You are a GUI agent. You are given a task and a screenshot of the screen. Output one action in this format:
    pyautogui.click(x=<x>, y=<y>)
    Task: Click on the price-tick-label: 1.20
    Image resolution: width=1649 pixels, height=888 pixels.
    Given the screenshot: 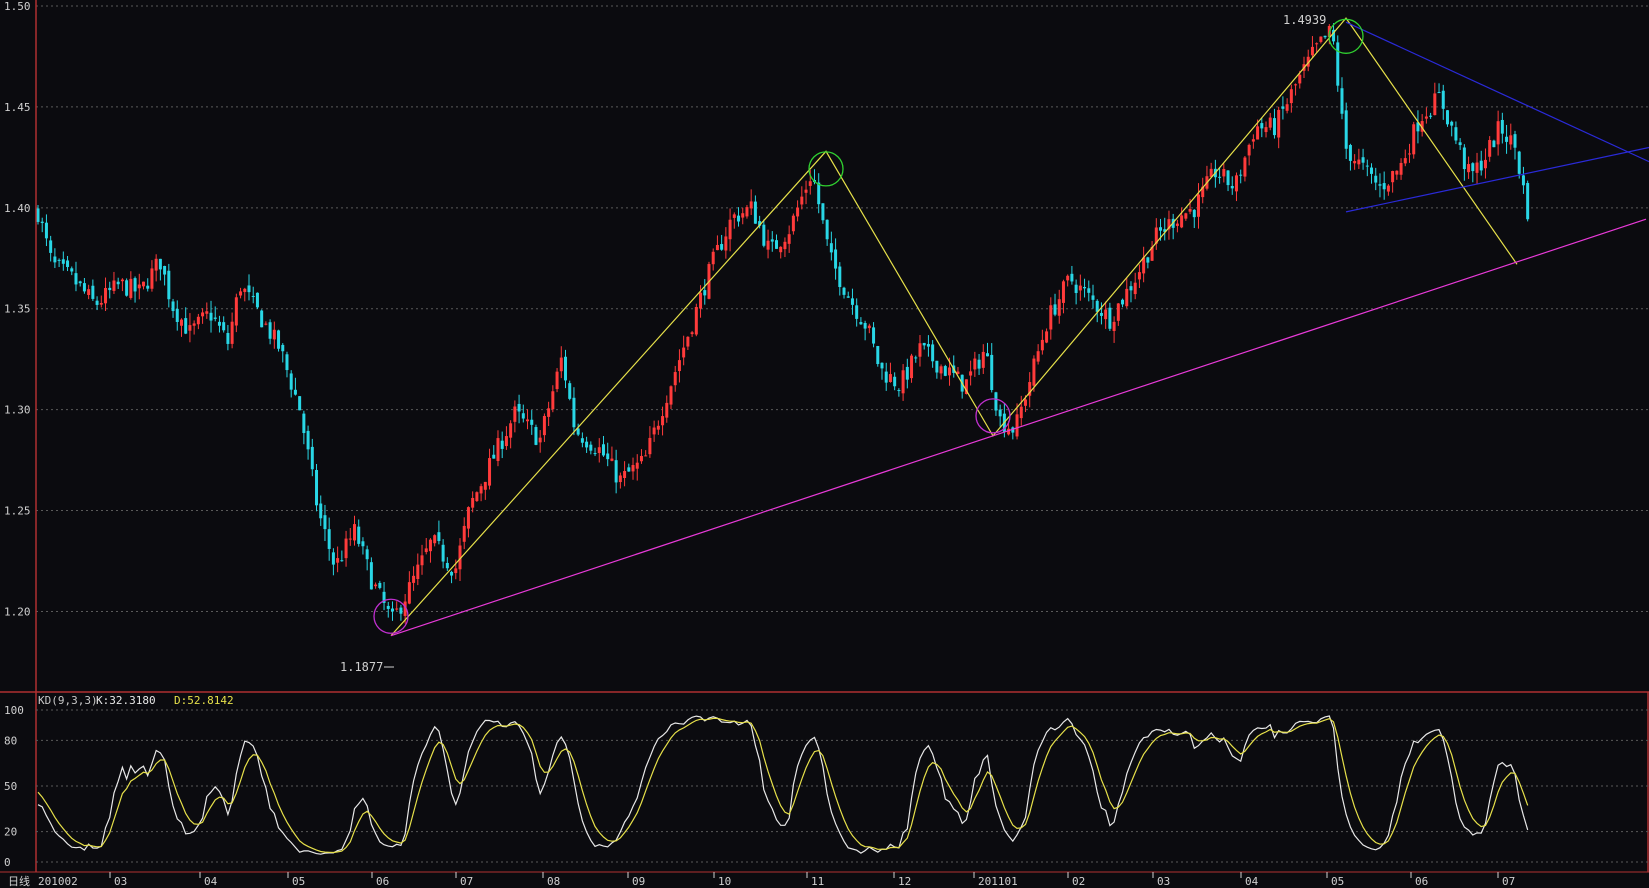 What is the action you would take?
    pyautogui.click(x=17, y=611)
    